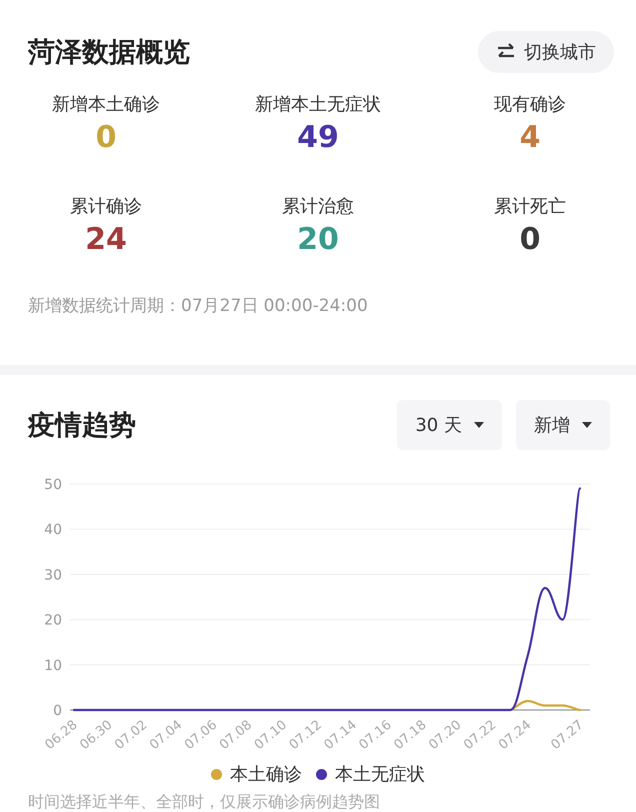  Describe the element at coordinates (82, 426) in the screenshot. I see `section-title: 疫情趋势` at that location.